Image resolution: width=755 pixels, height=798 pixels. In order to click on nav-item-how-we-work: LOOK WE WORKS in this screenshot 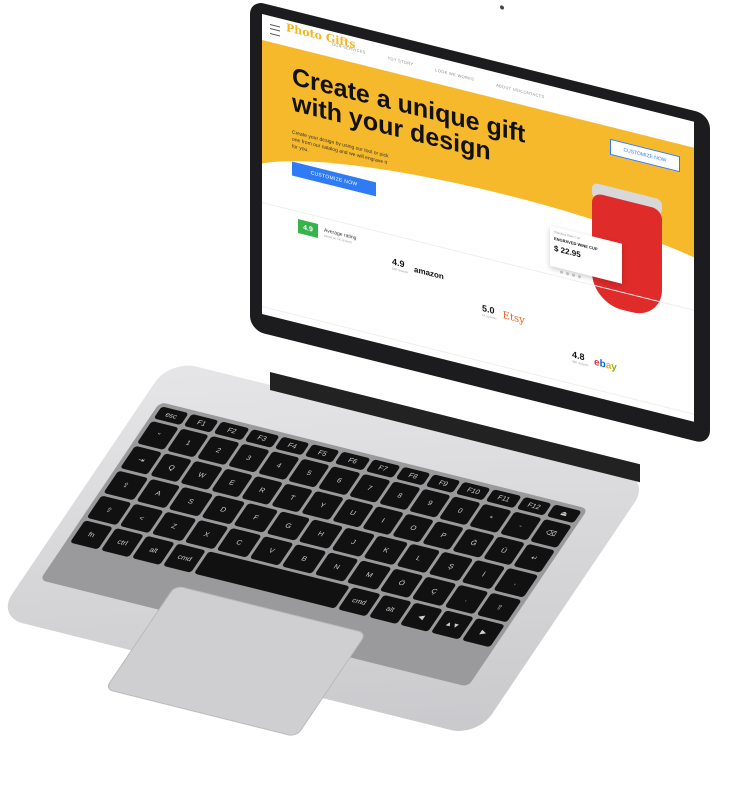, I will do `click(454, 74)`.